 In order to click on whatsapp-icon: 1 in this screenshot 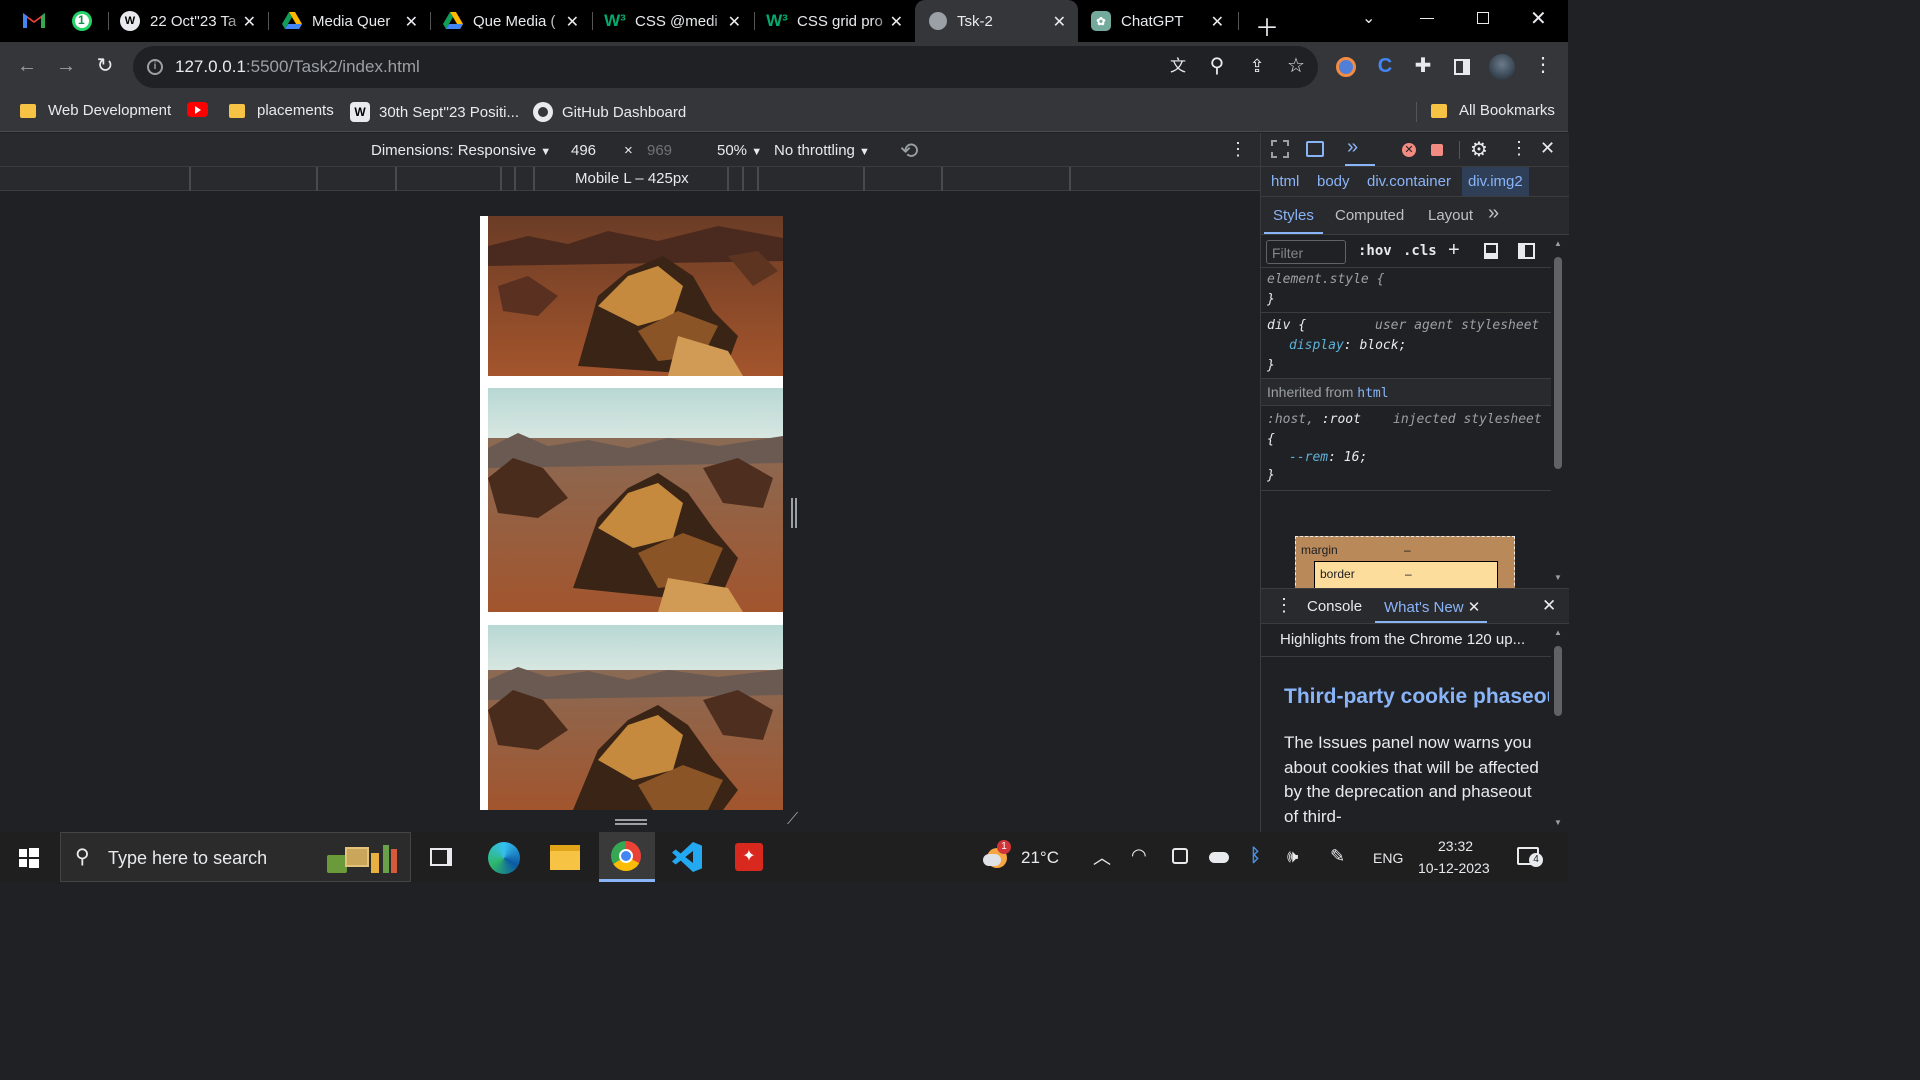, I will do `click(82, 21)`.